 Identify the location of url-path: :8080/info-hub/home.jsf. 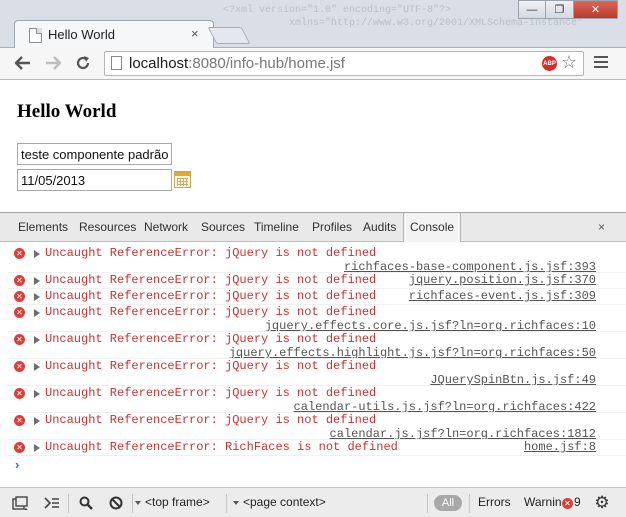
(266, 63).